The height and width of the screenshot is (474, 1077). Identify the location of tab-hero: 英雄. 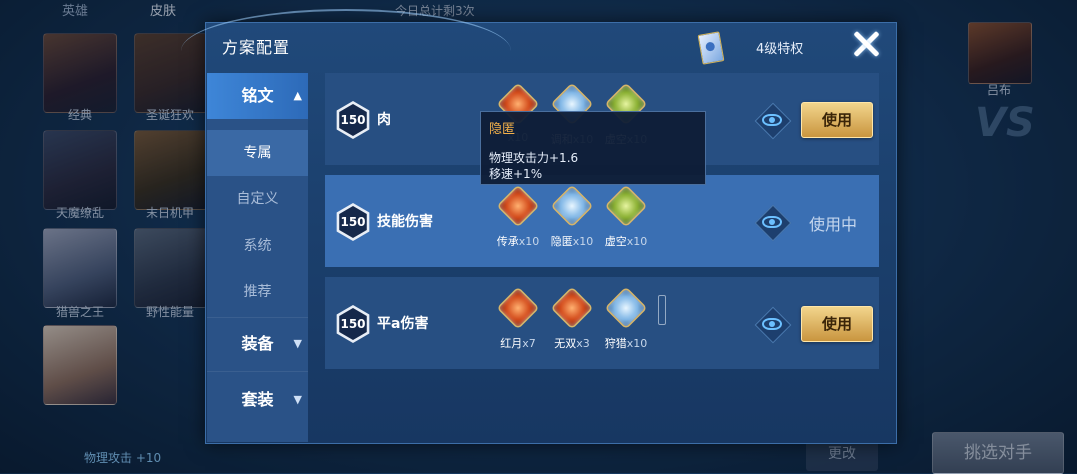
(75, 9).